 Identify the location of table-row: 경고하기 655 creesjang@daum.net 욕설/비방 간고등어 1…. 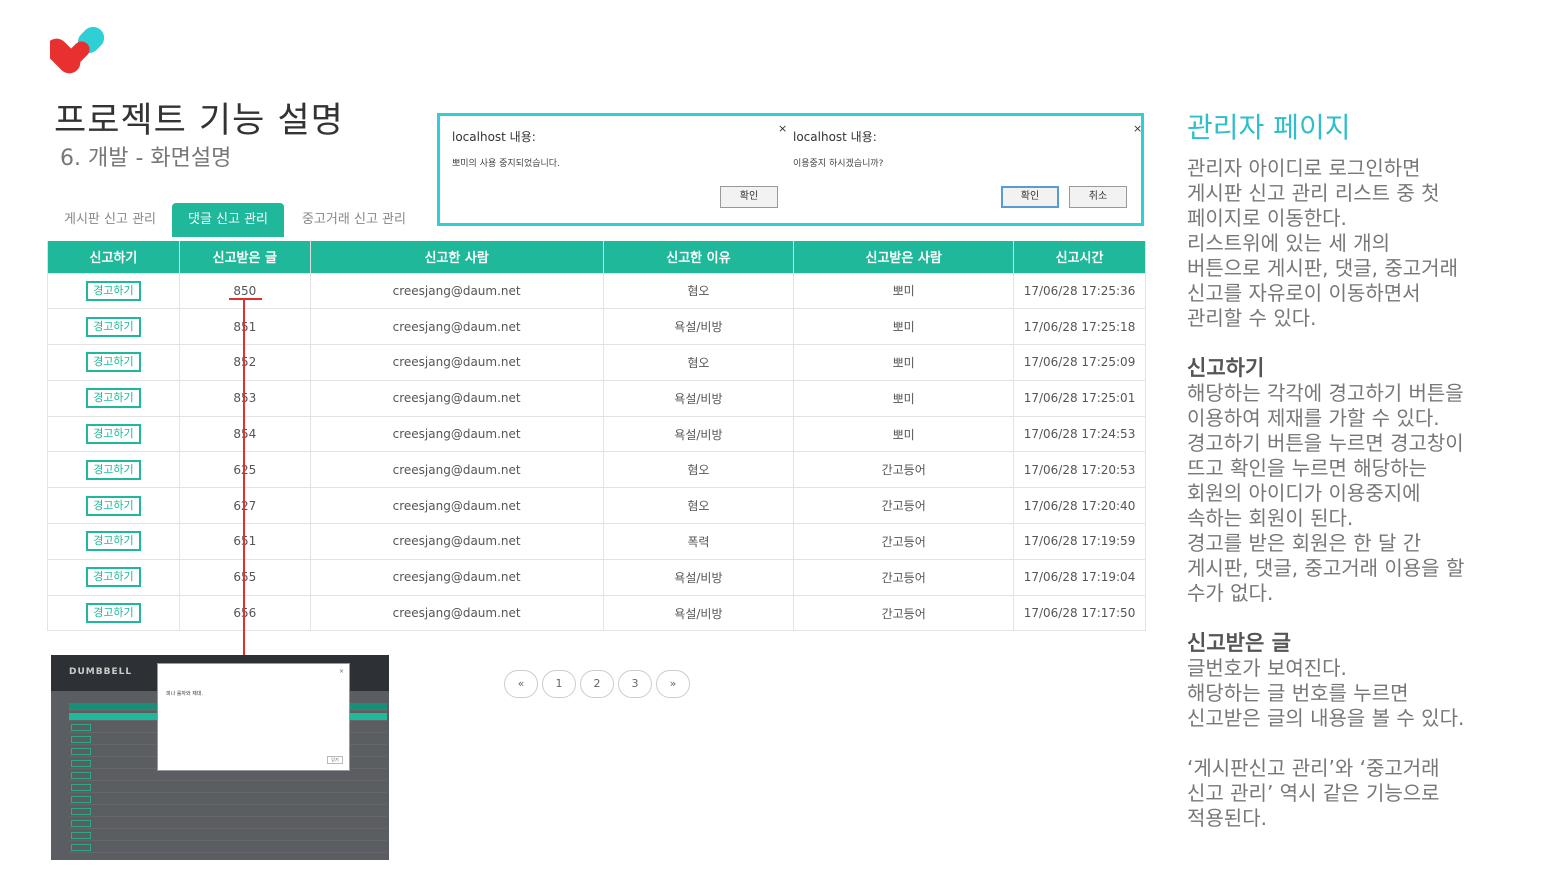
(596, 577).